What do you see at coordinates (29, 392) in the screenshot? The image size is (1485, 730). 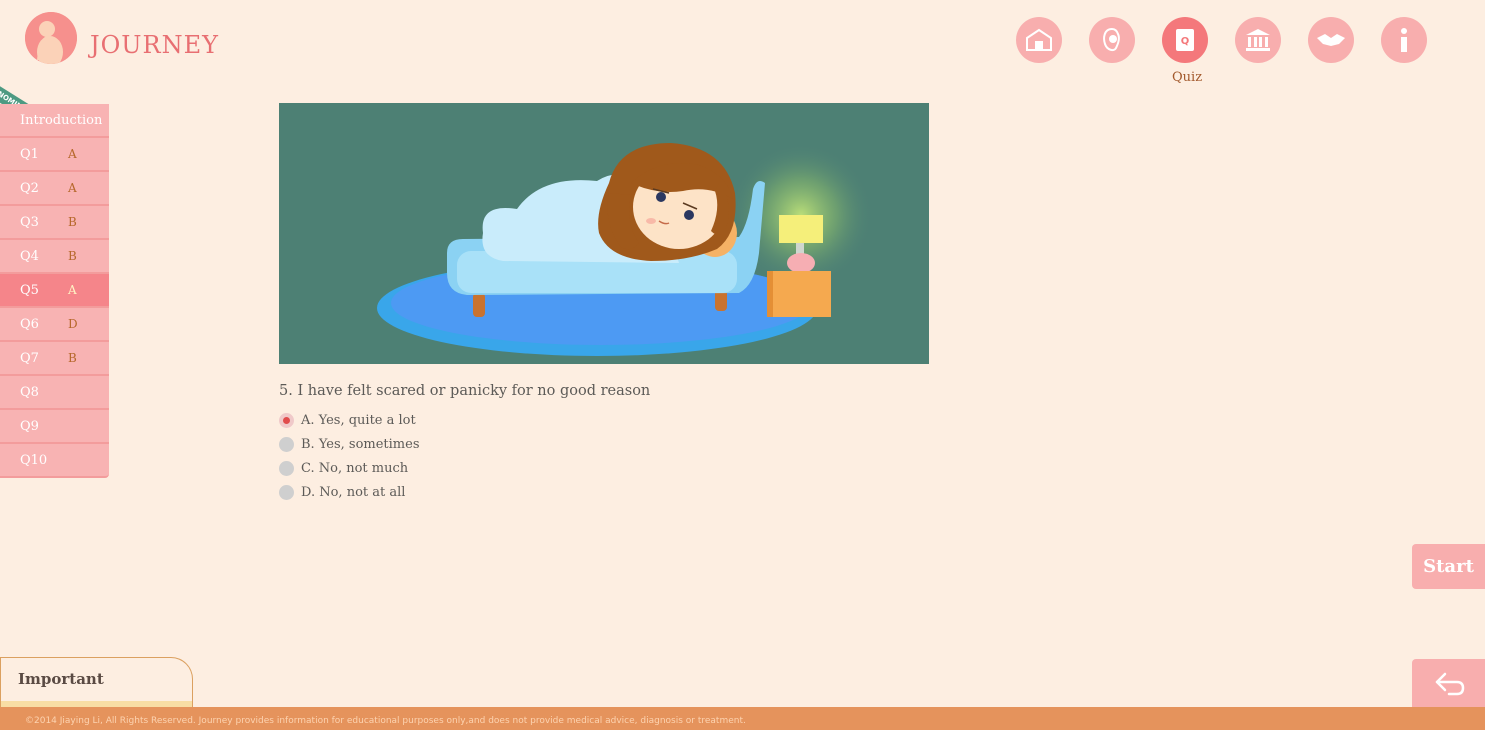 I see `sidebar-item-label: Q8` at bounding box center [29, 392].